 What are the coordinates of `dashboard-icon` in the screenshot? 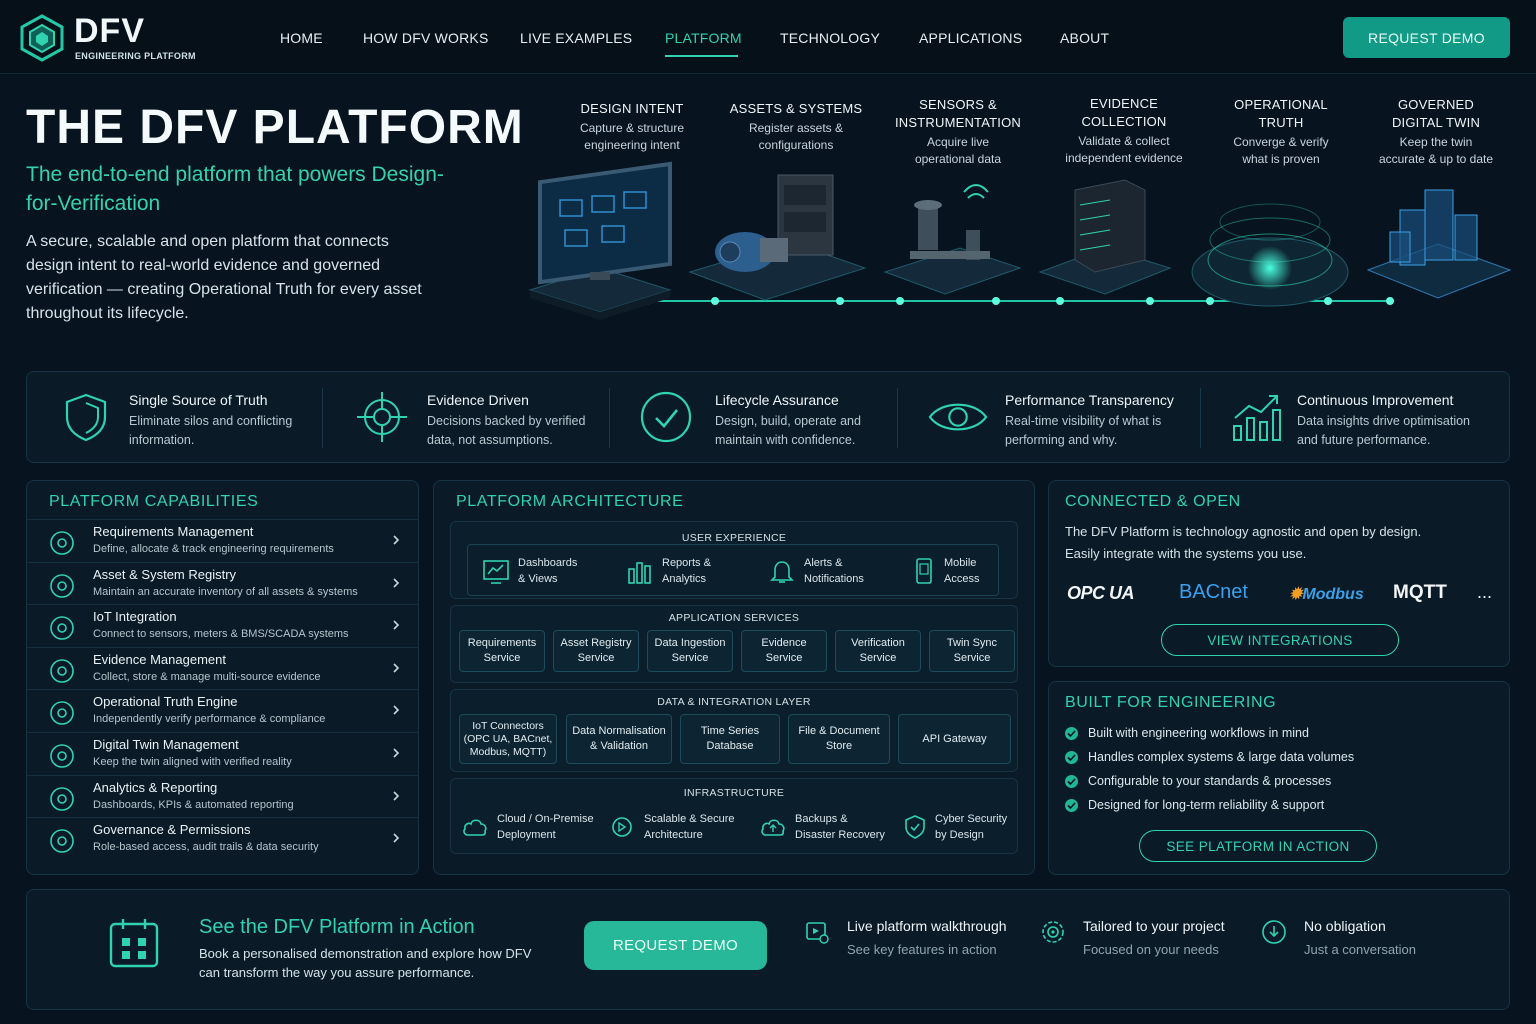 It's located at (496, 572).